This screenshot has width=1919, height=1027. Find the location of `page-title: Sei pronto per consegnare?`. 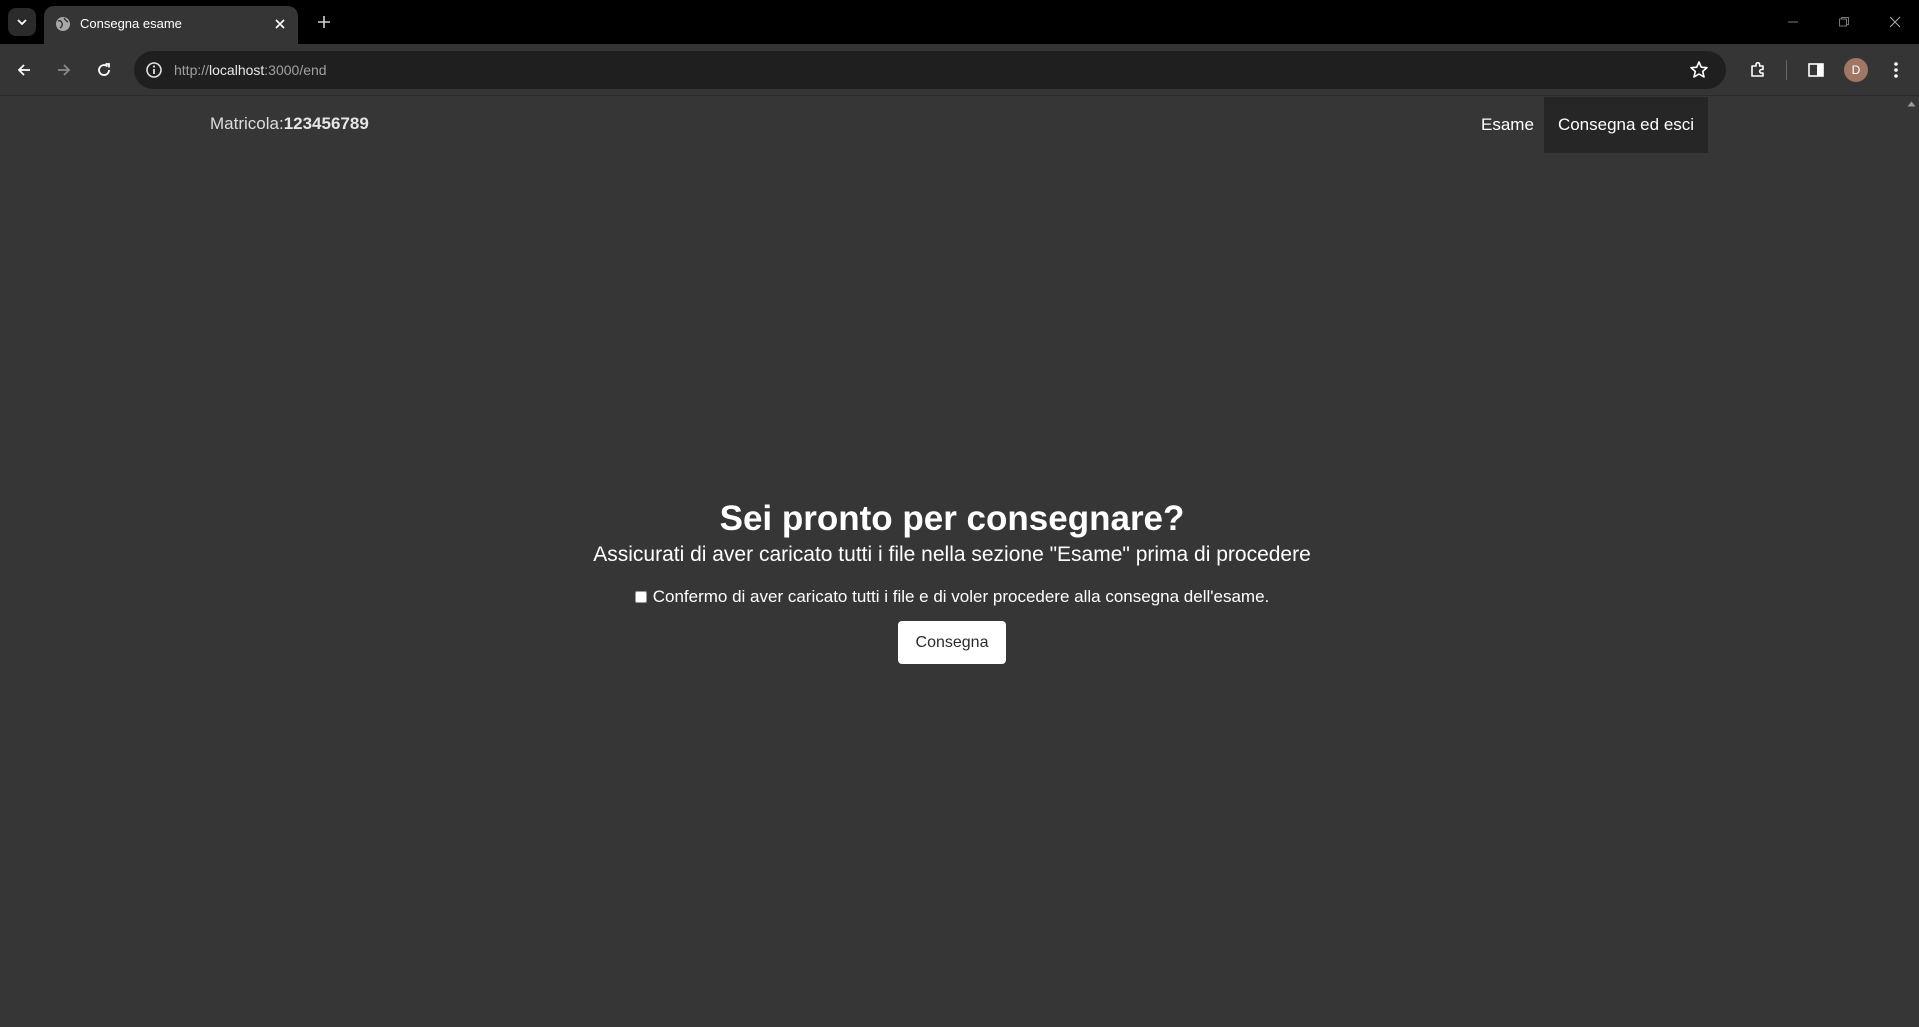

page-title: Sei pronto per consegnare? is located at coordinates (952, 518).